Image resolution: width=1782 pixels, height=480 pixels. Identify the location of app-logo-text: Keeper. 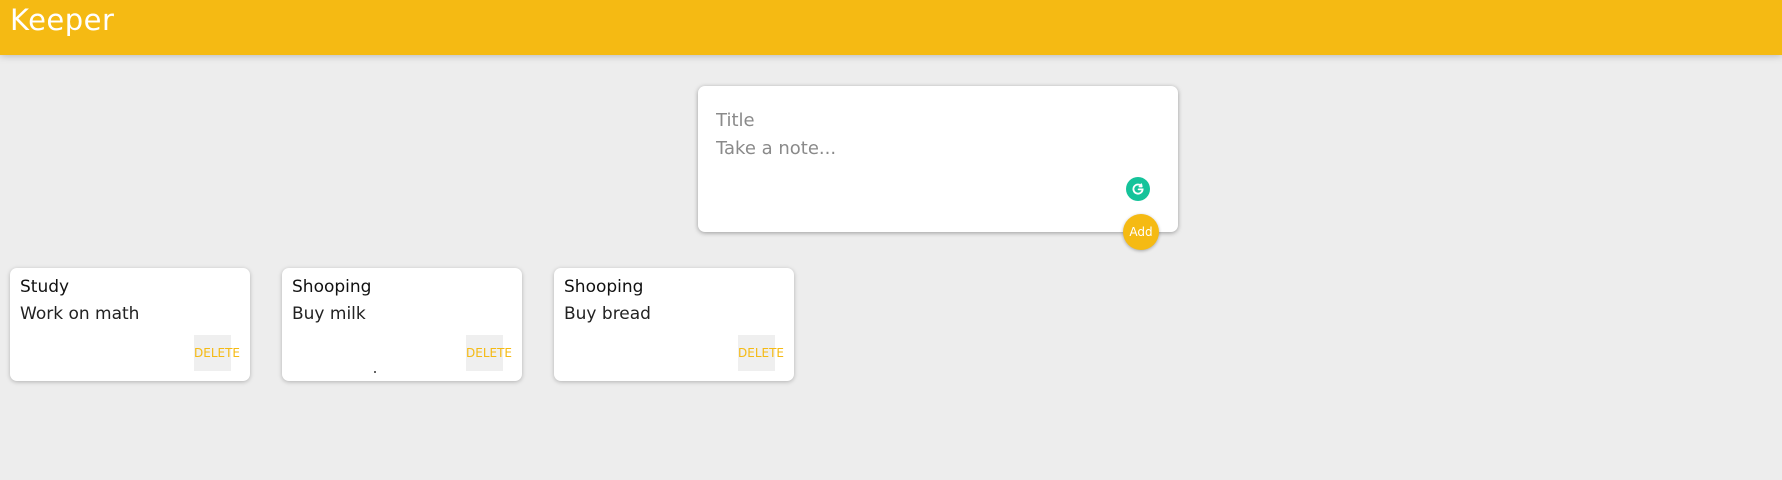
(62, 20).